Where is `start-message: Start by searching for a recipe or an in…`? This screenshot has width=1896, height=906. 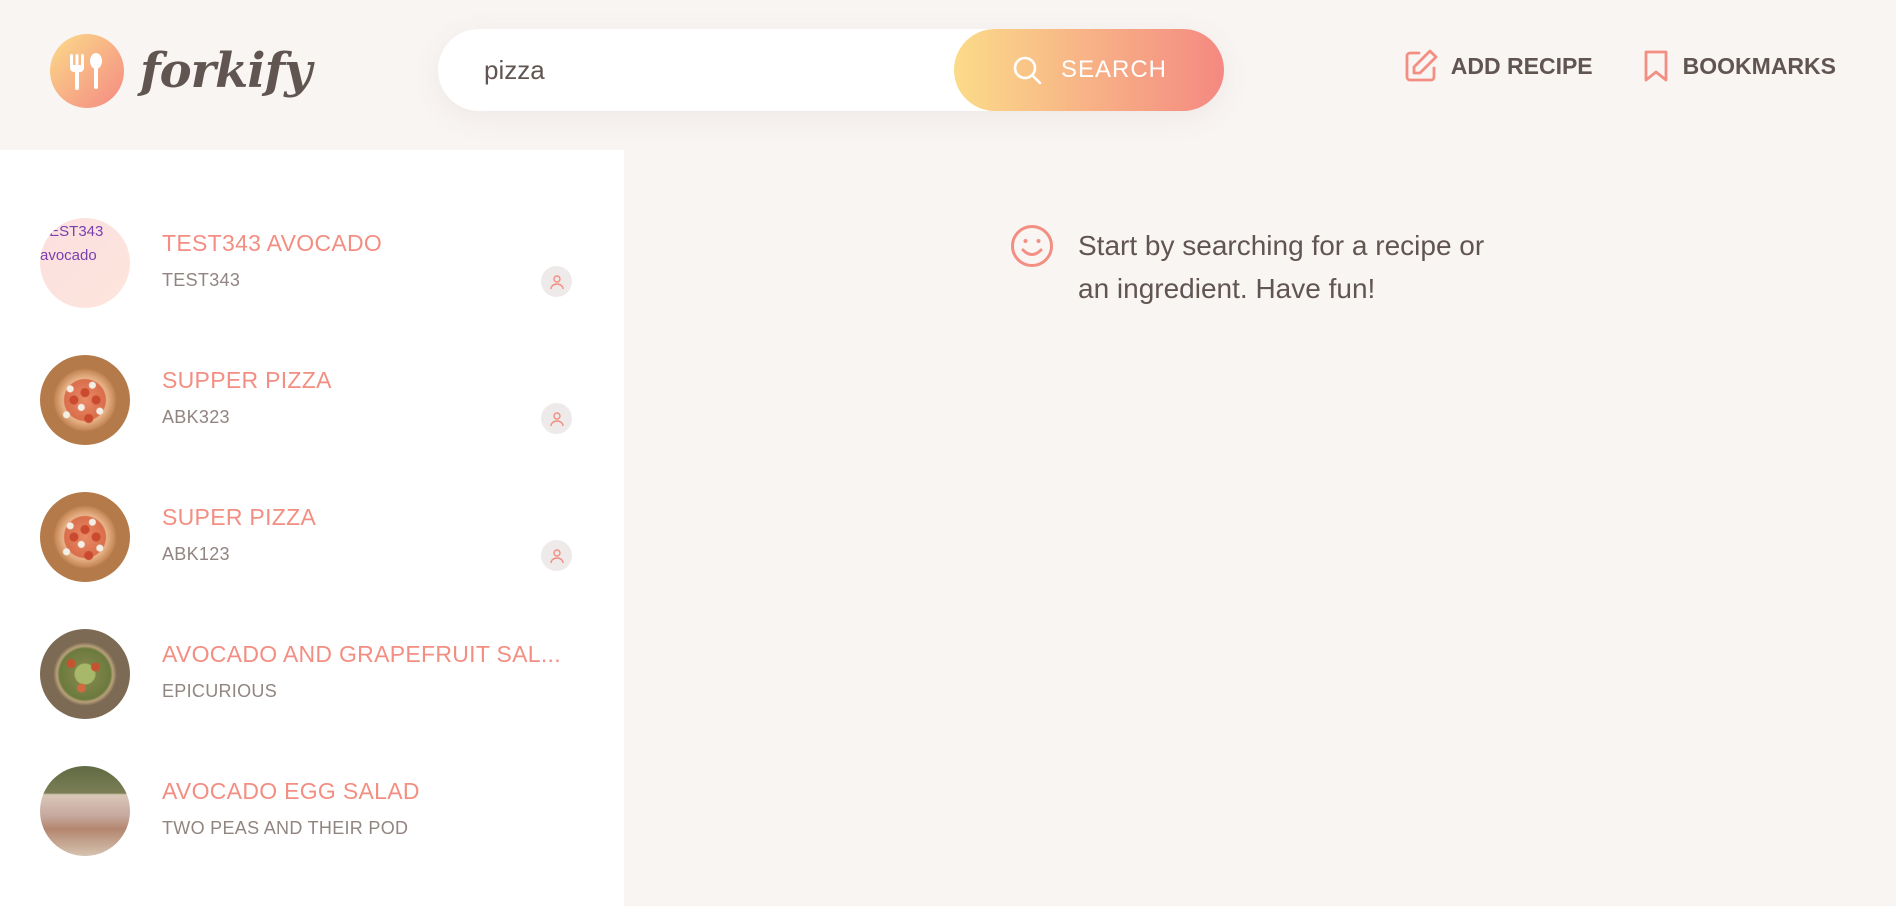 start-message: Start by searching for a recipe or an in… is located at coordinates (1264, 267).